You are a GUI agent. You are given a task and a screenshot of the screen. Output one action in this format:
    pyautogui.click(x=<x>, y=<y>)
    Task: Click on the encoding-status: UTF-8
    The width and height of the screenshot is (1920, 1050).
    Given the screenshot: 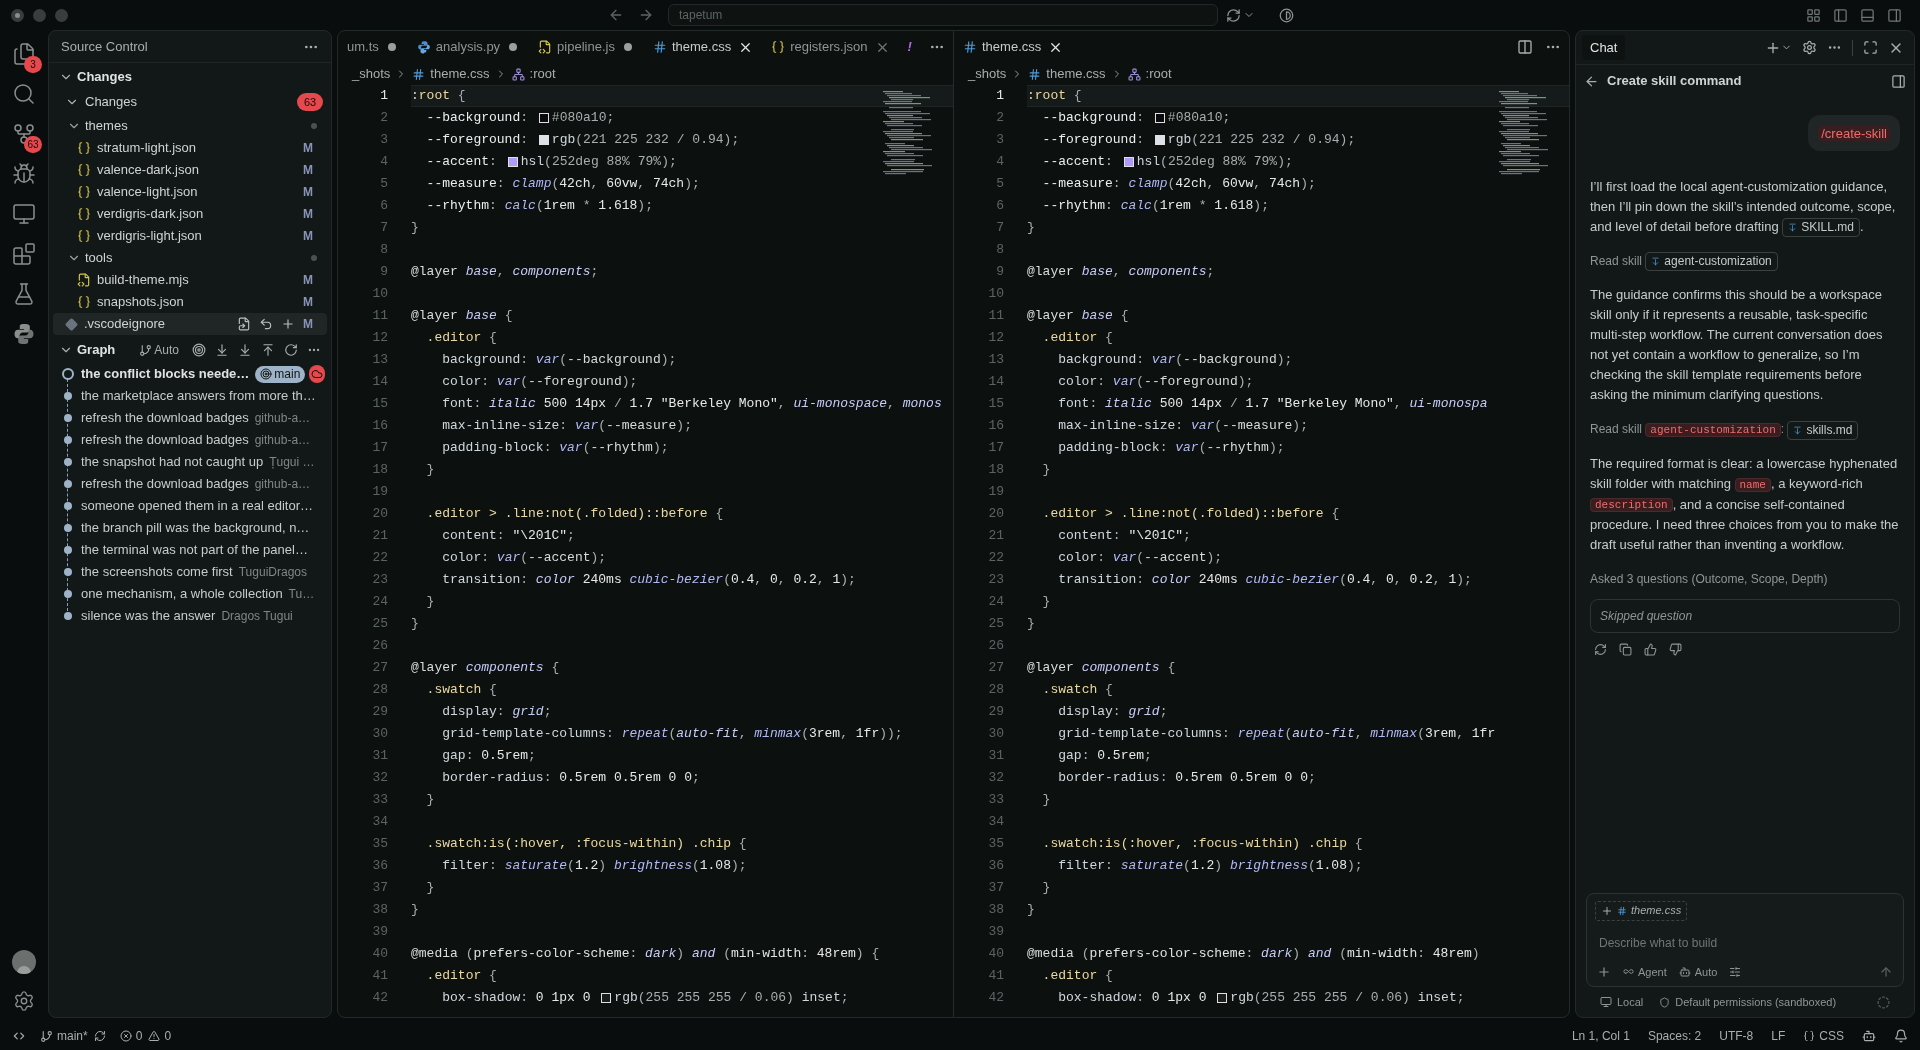 What is the action you would take?
    pyautogui.click(x=1736, y=1036)
    